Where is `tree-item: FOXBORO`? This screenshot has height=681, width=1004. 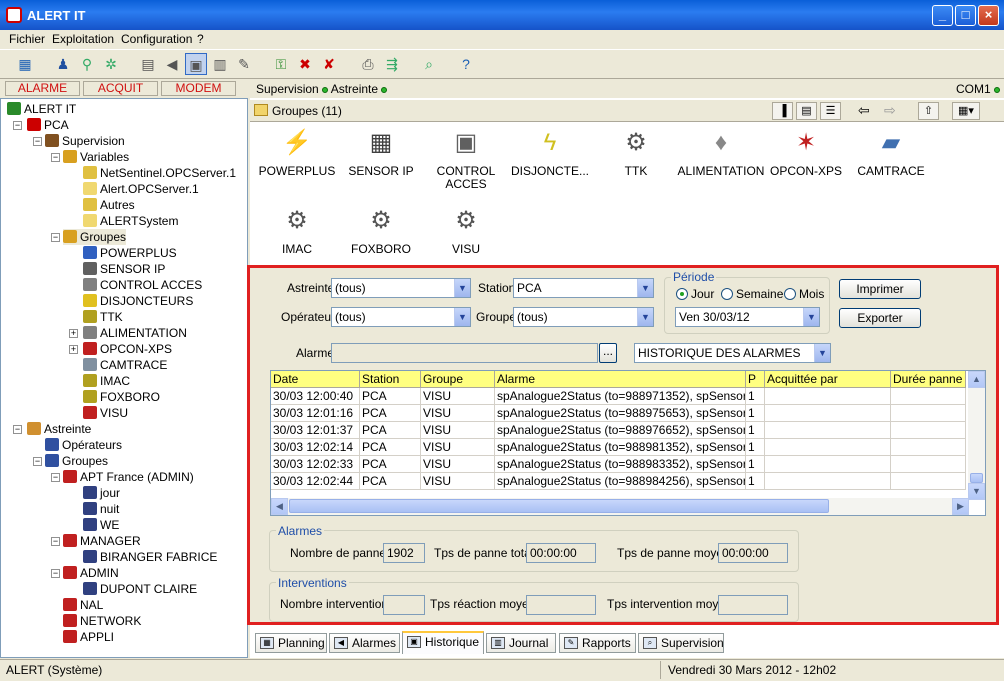 tree-item: FOXBORO is located at coordinates (121, 397).